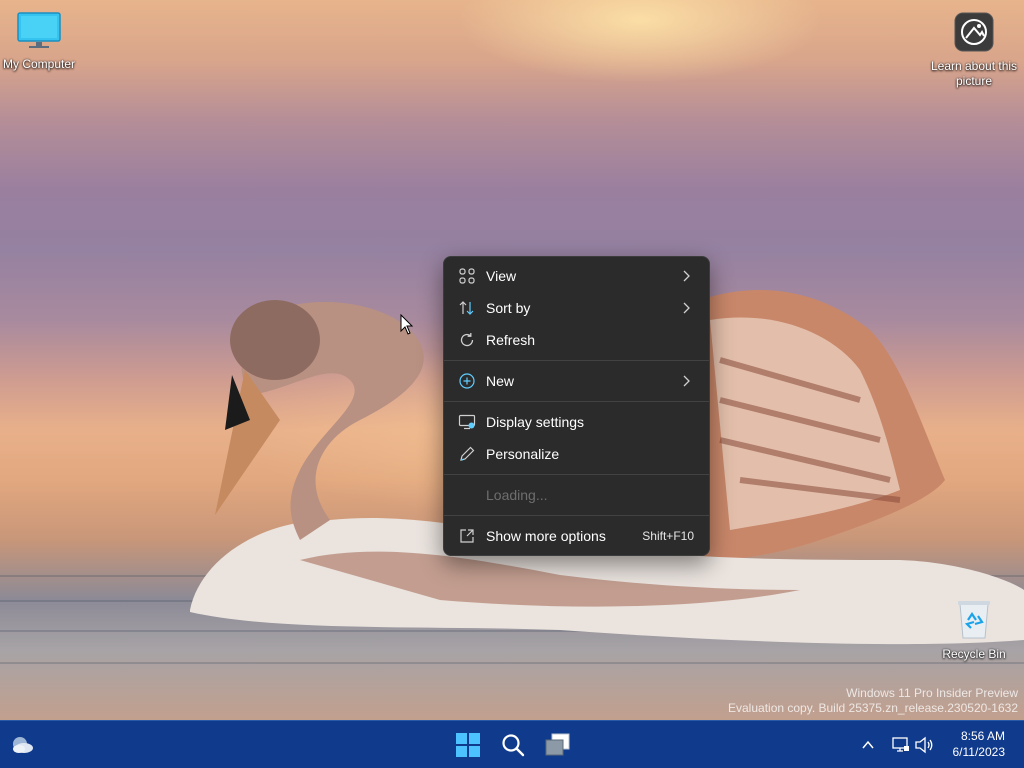 The width and height of the screenshot is (1024, 768). Describe the element at coordinates (974, 32) in the screenshot. I see `spotlight-icon` at that location.